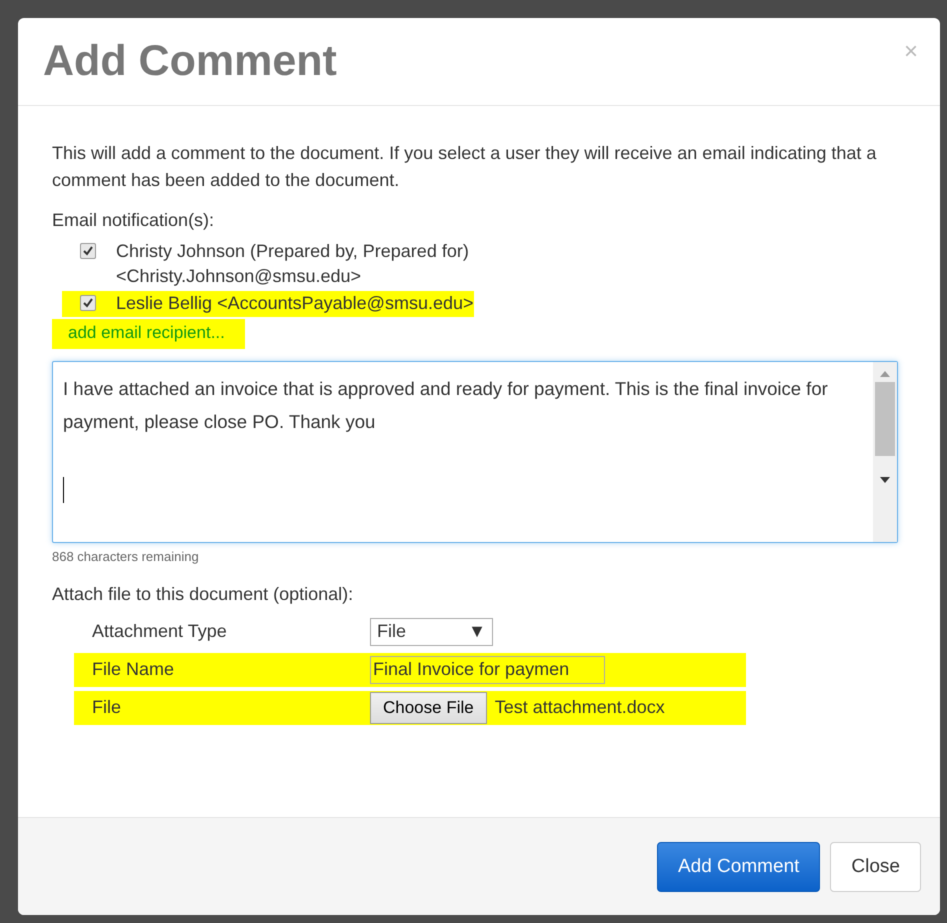 The image size is (947, 923). What do you see at coordinates (159, 631) in the screenshot?
I see `field-label: Attachment Type` at bounding box center [159, 631].